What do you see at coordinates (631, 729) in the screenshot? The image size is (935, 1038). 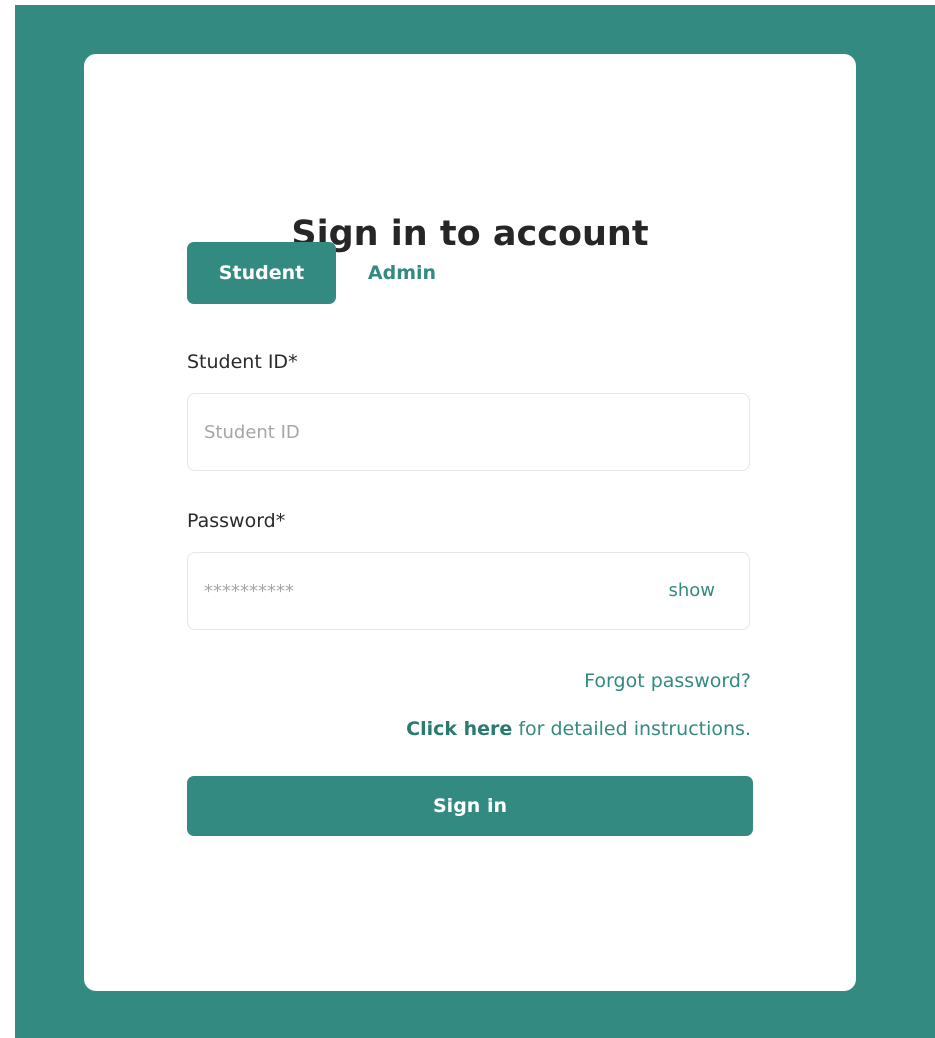 I see `instructions-suffix: for detailed instructions.` at bounding box center [631, 729].